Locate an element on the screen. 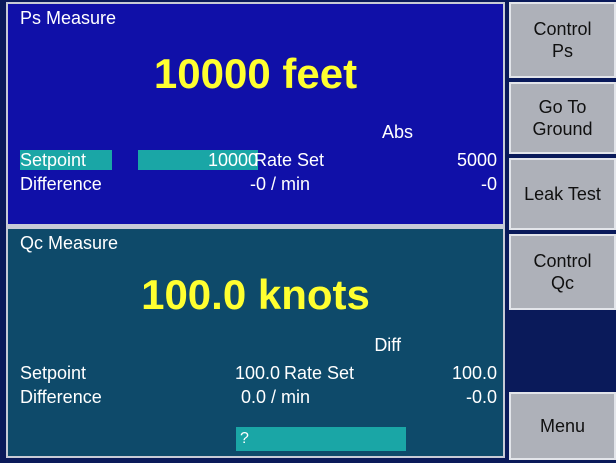  ps-setpoint-row: Setpoint 10000 Rate Set 5000 is located at coordinates (255, 161).